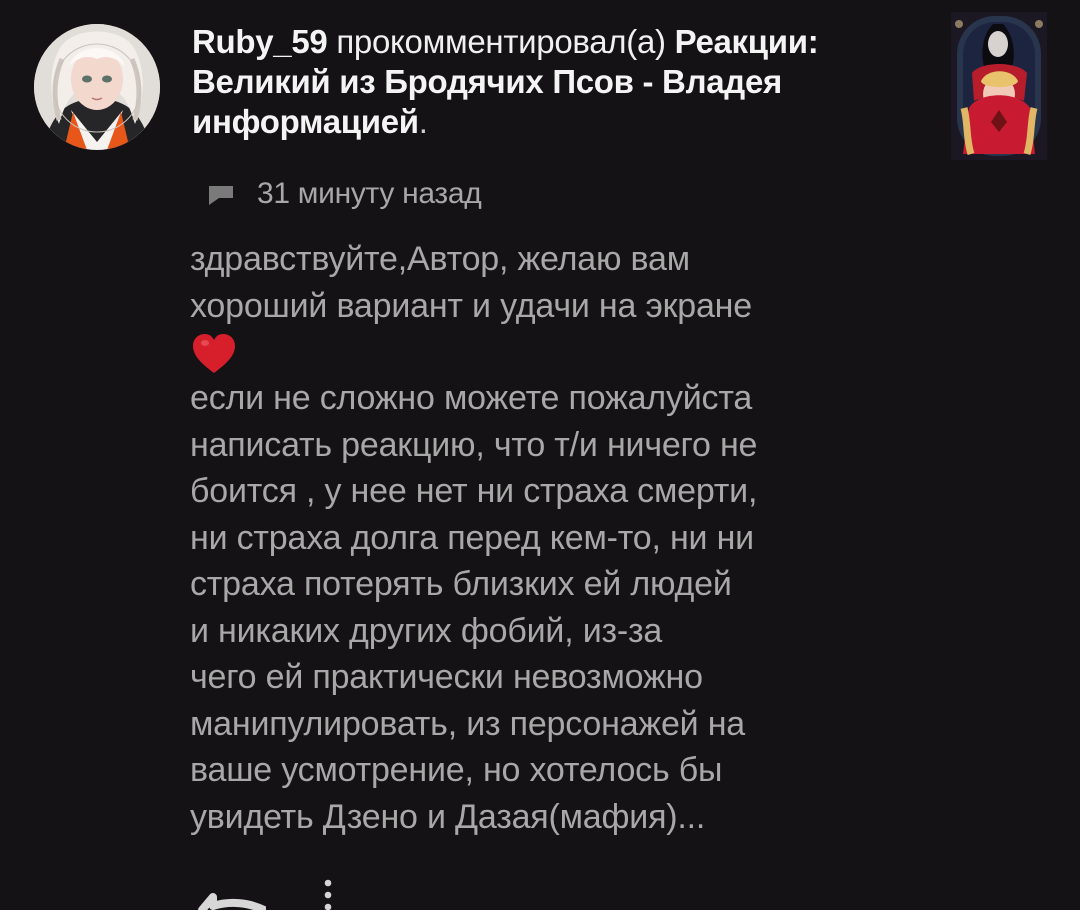 The height and width of the screenshot is (910, 1080). What do you see at coordinates (471, 305) in the screenshot?
I see `comment-text-line: хороший вариант и удачи на экране` at bounding box center [471, 305].